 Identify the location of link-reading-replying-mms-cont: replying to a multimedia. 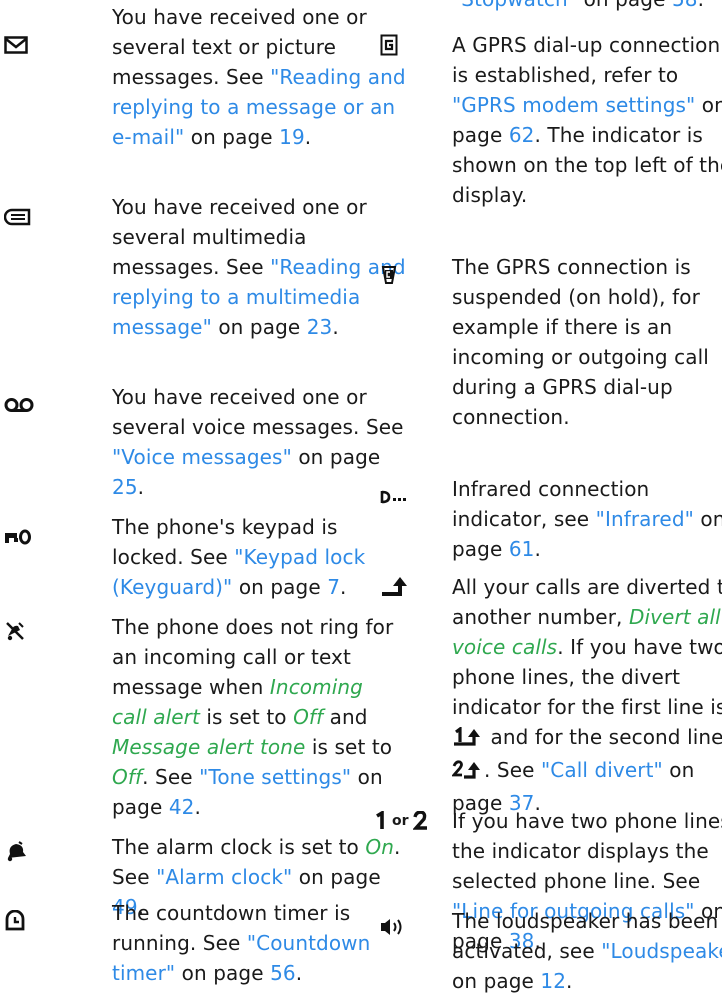
(236, 297).